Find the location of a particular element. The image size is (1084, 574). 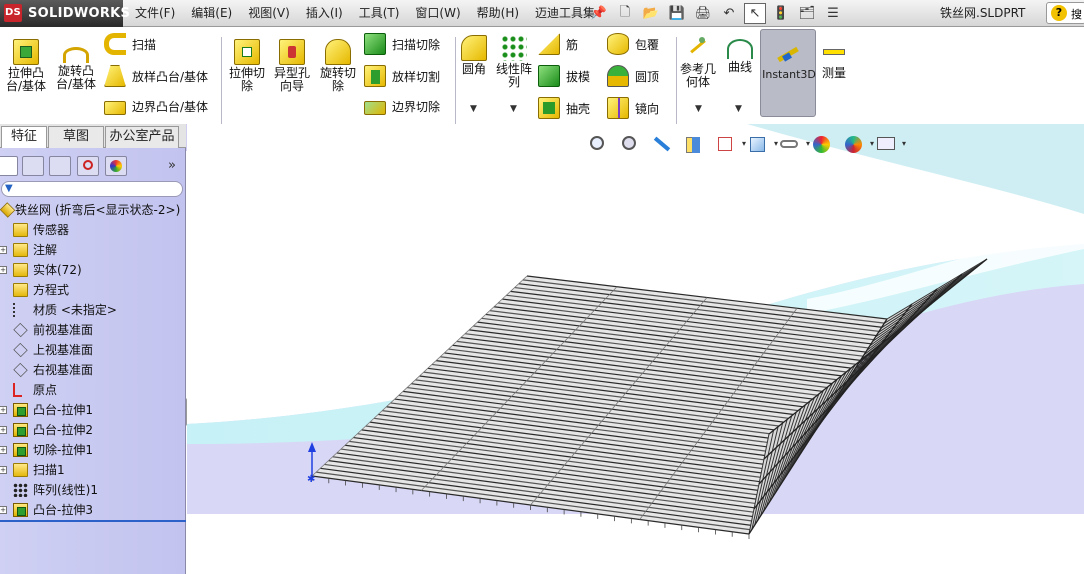

property-manager-tab-icon is located at coordinates (33, 166).